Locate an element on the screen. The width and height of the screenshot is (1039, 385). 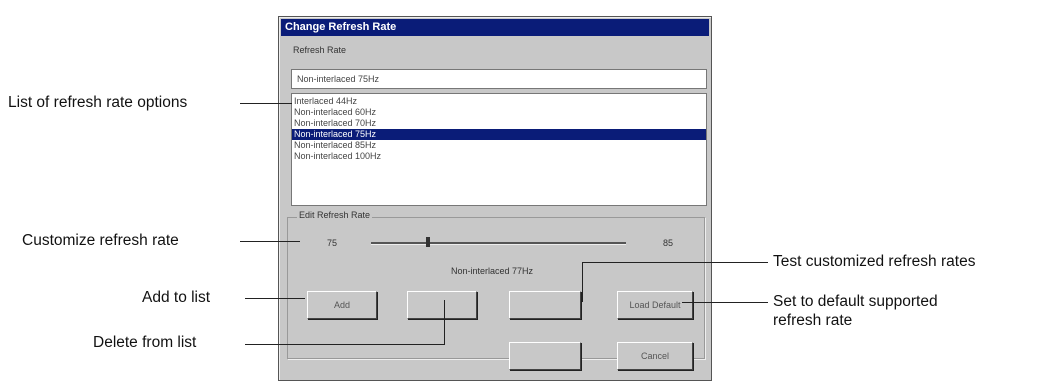
refresh-rate-option: Non-interlaced 75Hz is located at coordinates (499, 134).